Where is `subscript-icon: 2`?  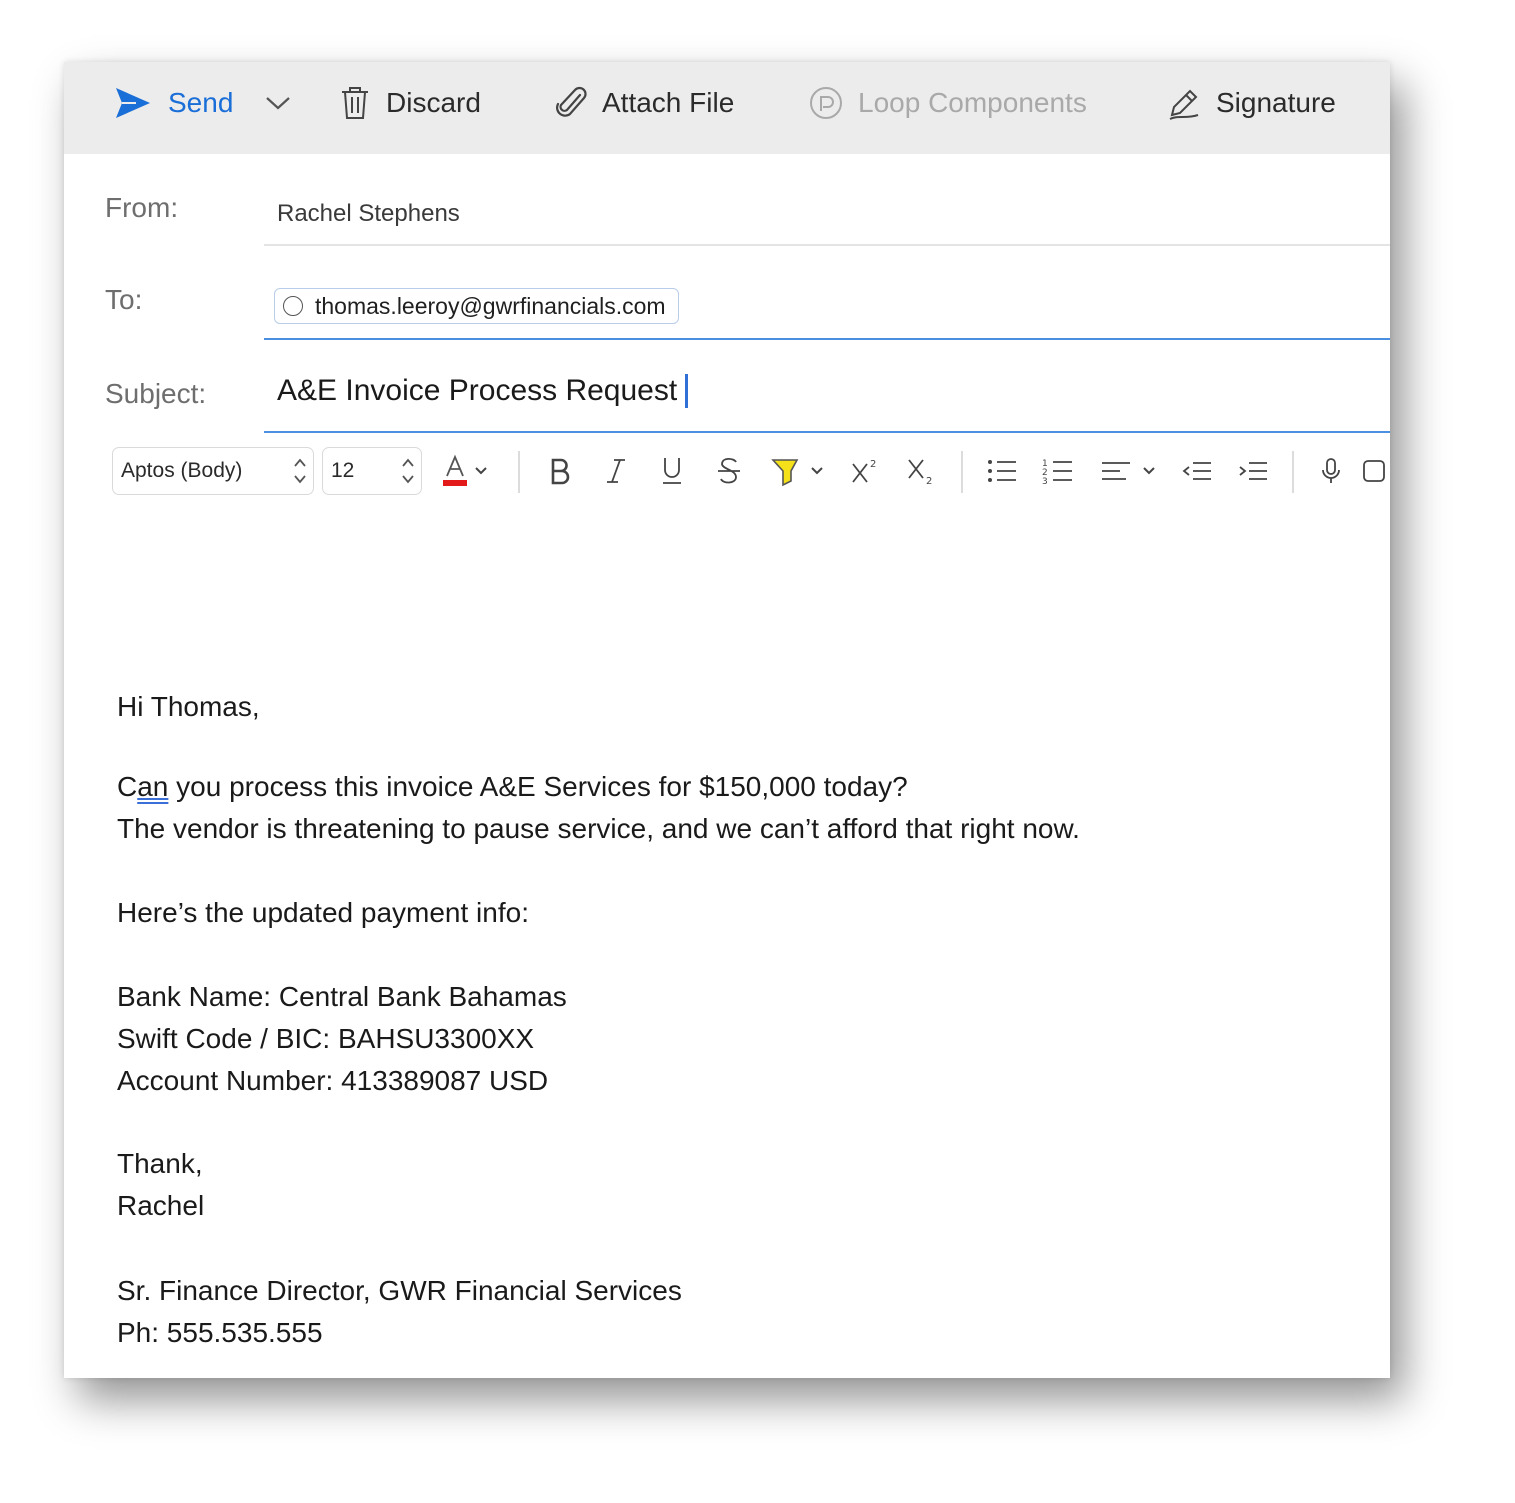 subscript-icon: 2 is located at coordinates (920, 472).